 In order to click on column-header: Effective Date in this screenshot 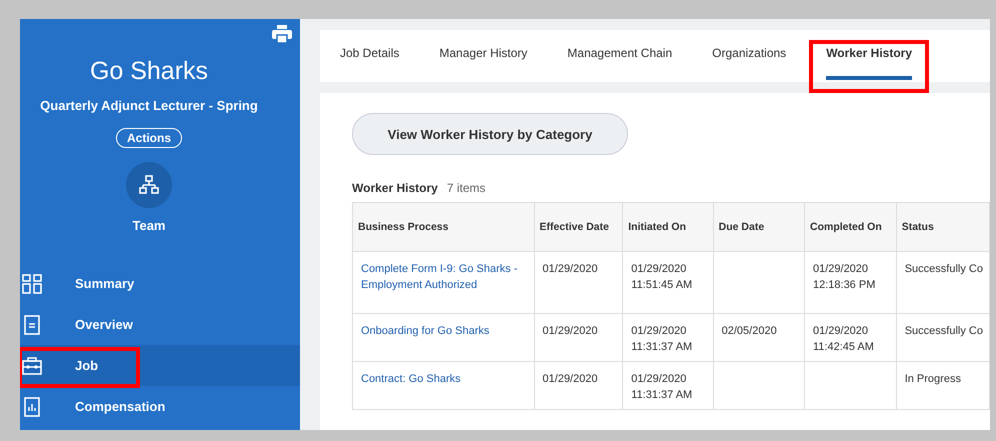, I will do `click(578, 227)`.